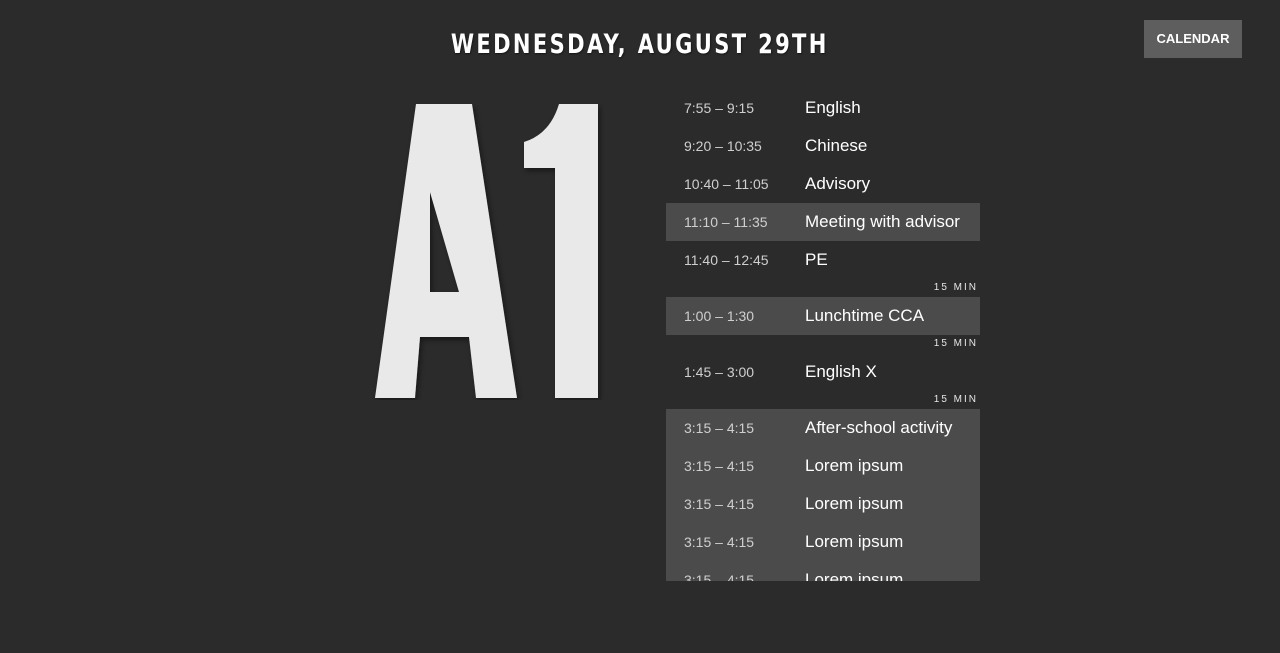  I want to click on schedule-row: 11:10 – 11:35 Meeting with advisor, so click(823, 222).